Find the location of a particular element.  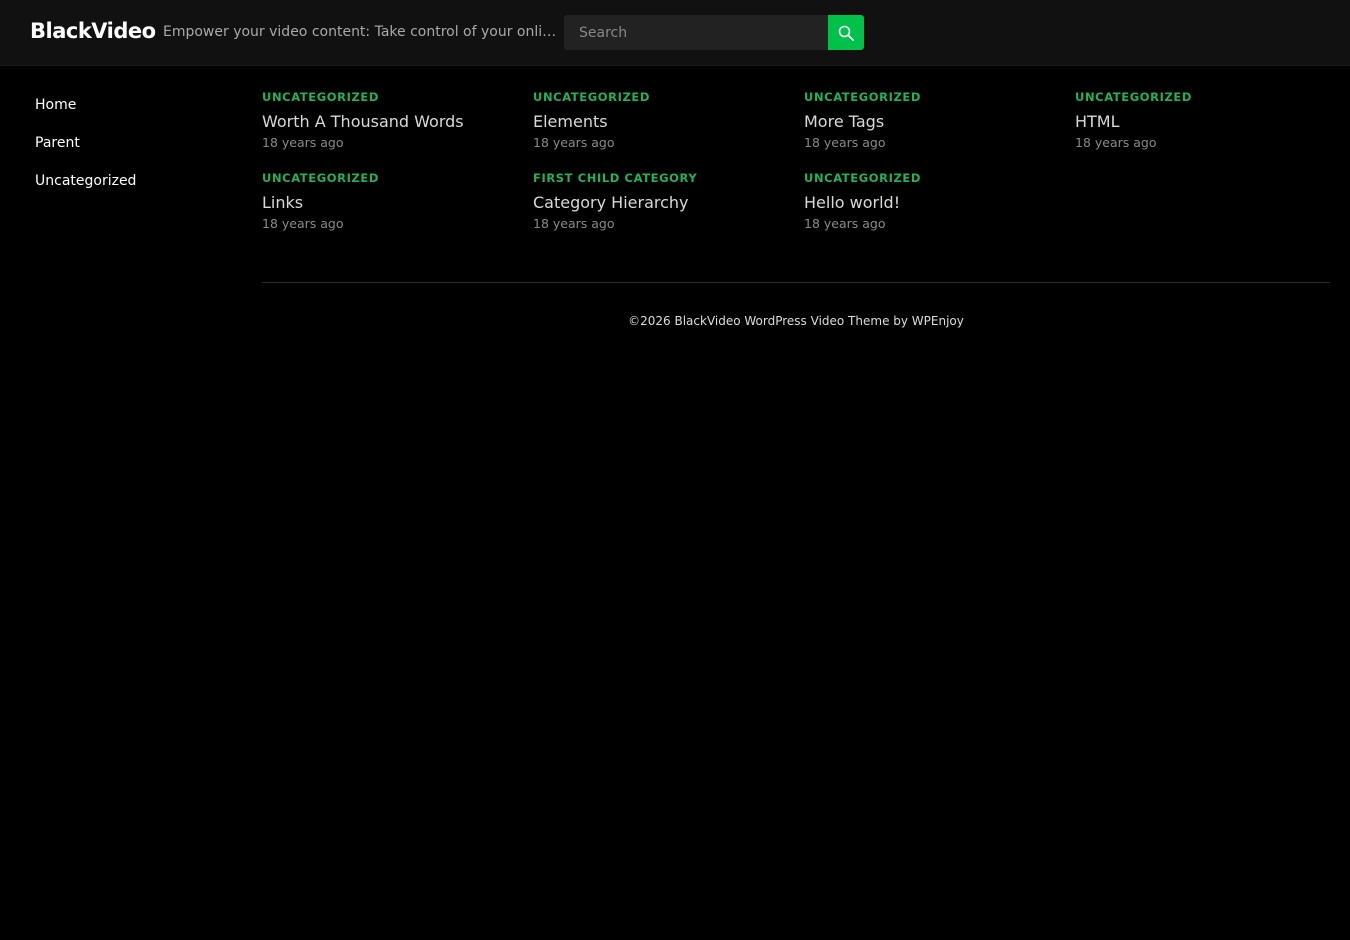

post-card: Uncategorized HTML 18 years ago is located at coordinates (1200, 119).